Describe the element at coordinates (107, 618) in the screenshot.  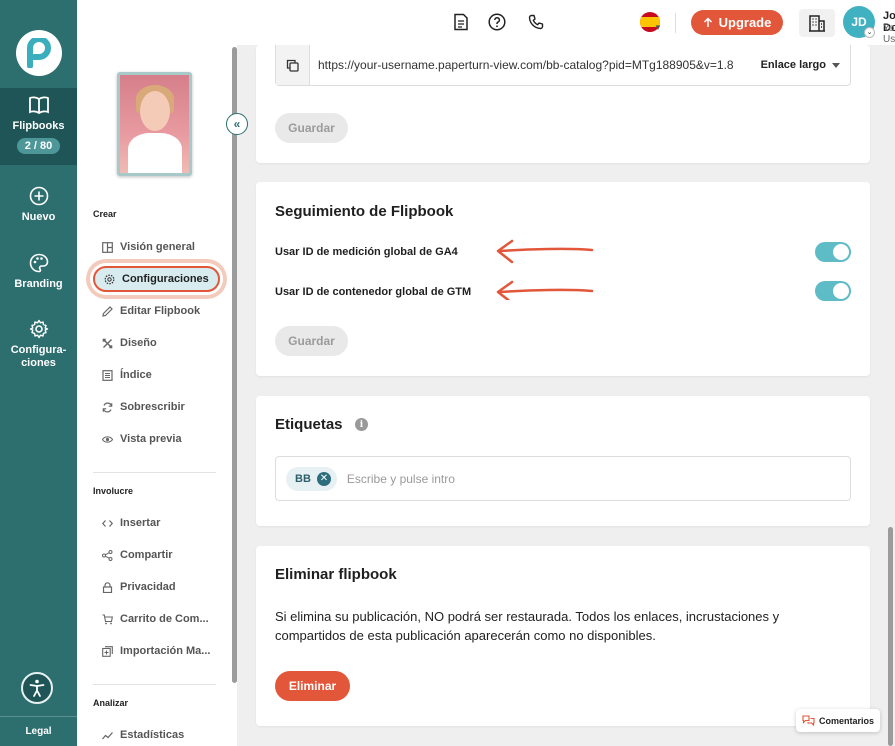
I see `cart-icon` at that location.